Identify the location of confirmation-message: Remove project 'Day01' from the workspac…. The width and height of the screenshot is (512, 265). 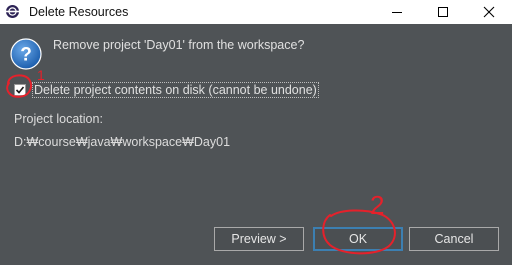
(179, 45).